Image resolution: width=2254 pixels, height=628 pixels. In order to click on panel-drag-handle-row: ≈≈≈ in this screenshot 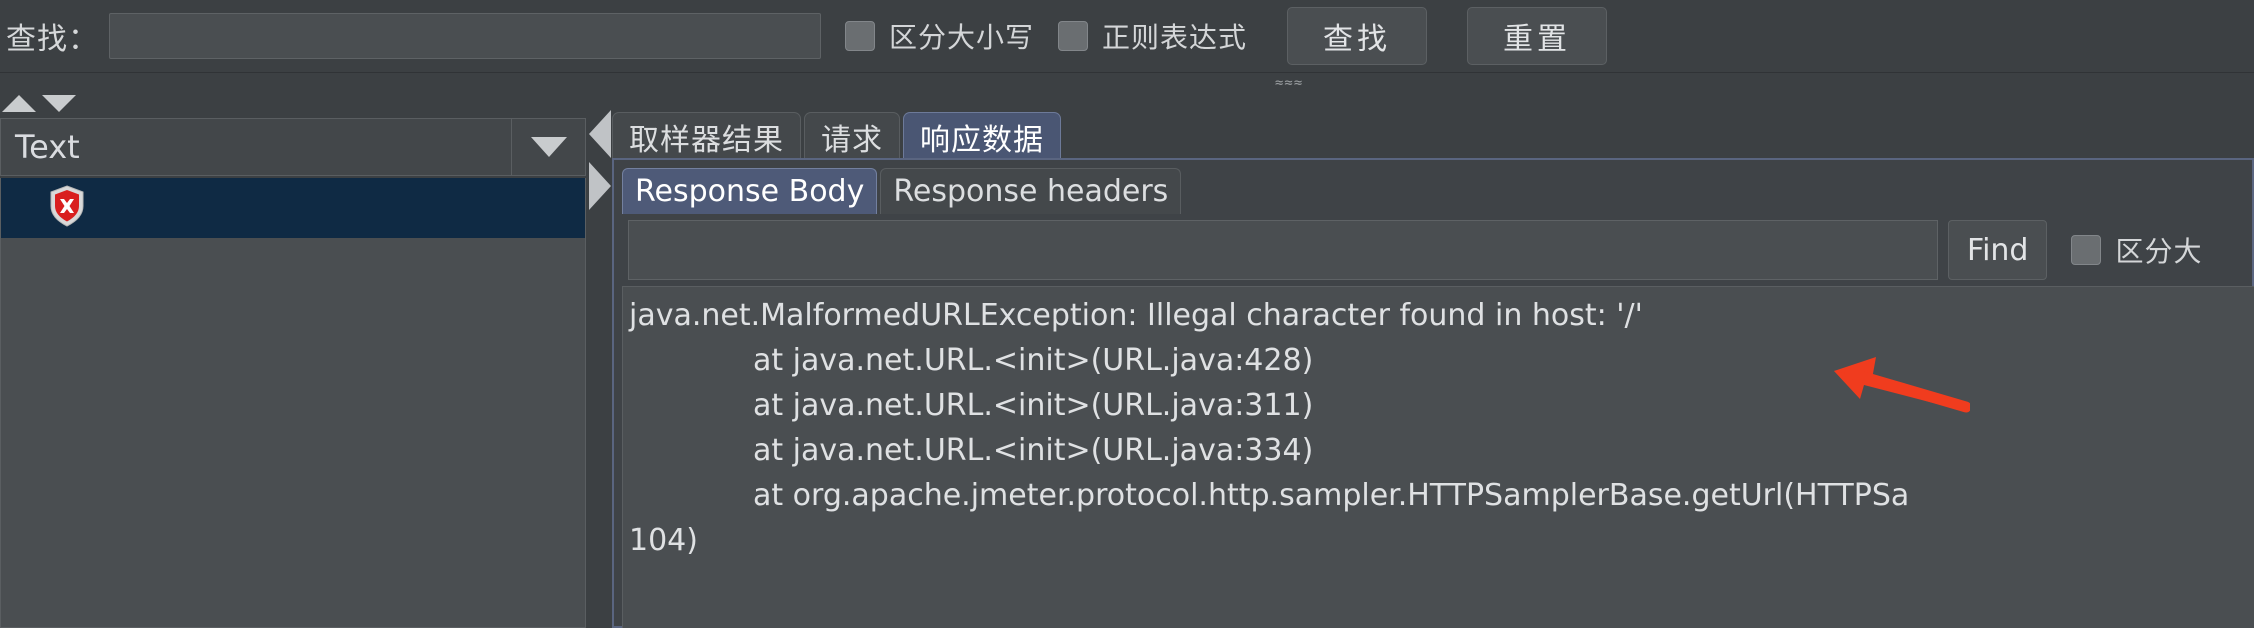, I will do `click(1127, 81)`.